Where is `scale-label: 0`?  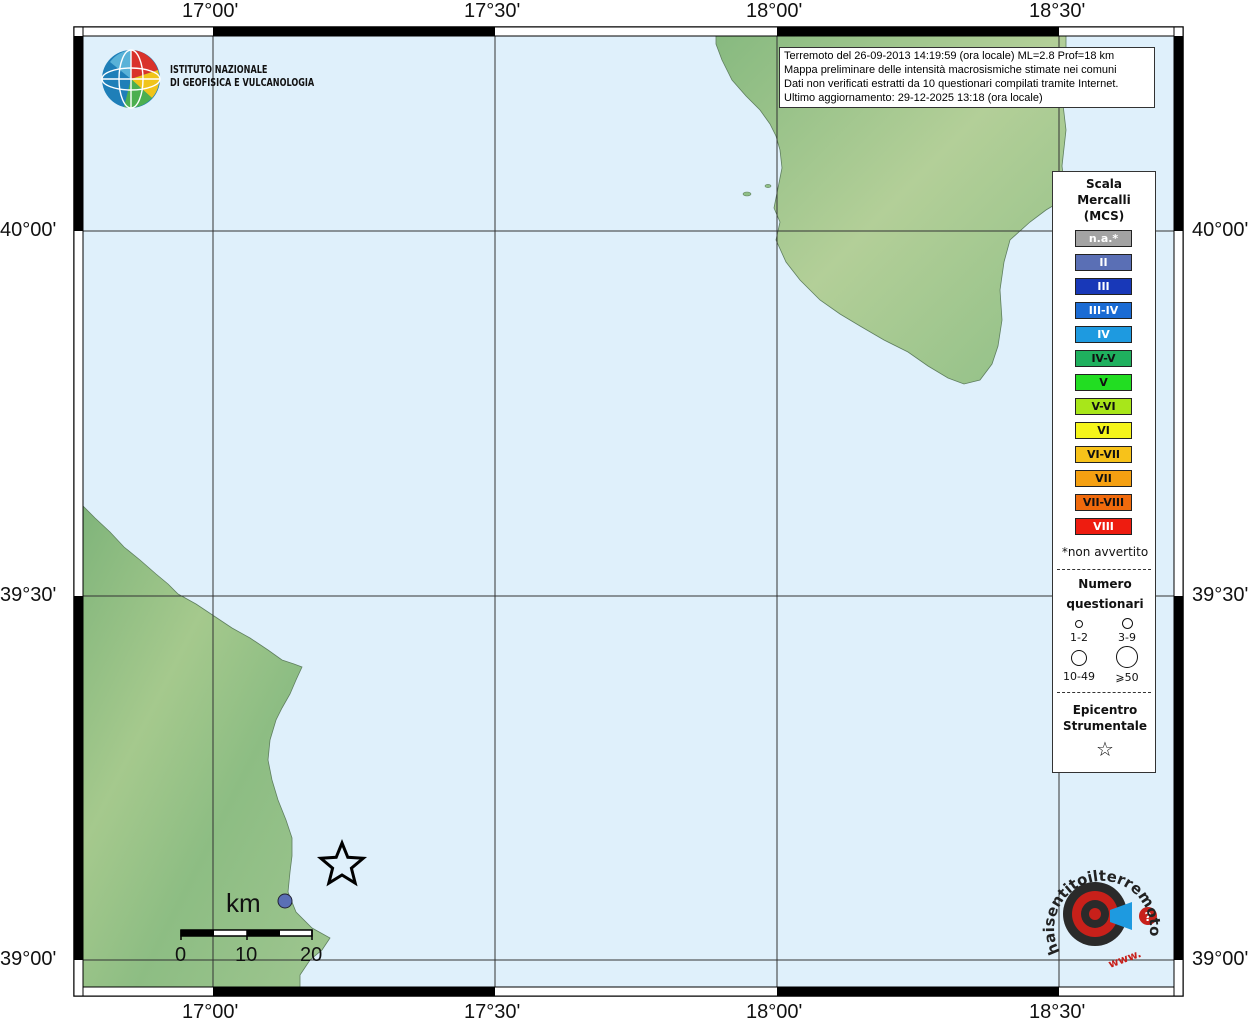 scale-label: 0 is located at coordinates (181, 955).